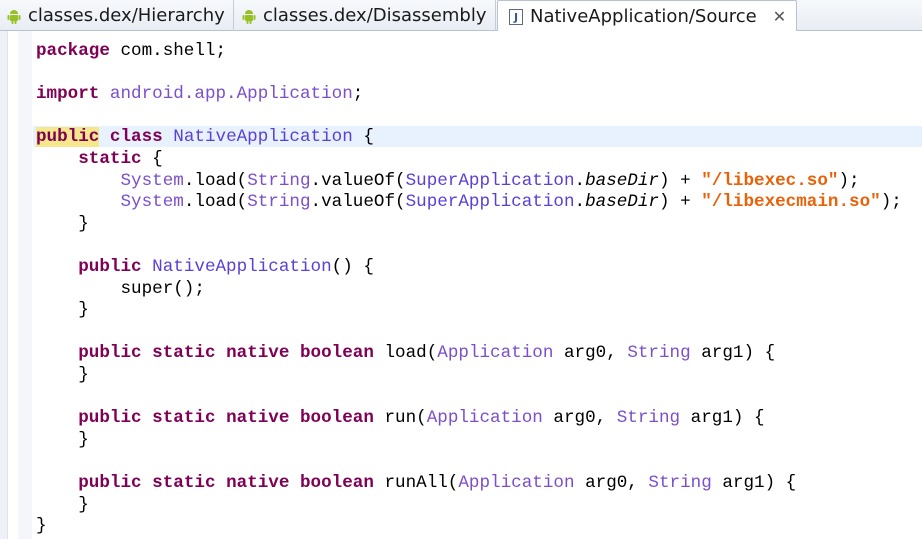 The image size is (922, 539). I want to click on code-line: import android.app.Application;, so click(199, 94).